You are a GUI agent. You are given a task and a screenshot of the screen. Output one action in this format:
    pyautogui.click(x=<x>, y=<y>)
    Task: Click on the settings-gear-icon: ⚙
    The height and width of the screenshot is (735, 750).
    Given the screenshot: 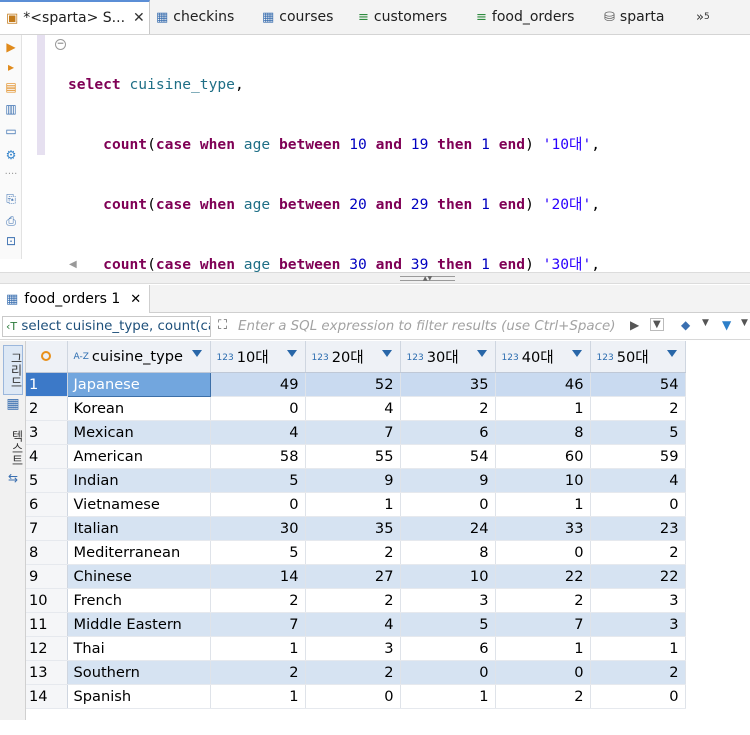 What is the action you would take?
    pyautogui.click(x=11, y=155)
    